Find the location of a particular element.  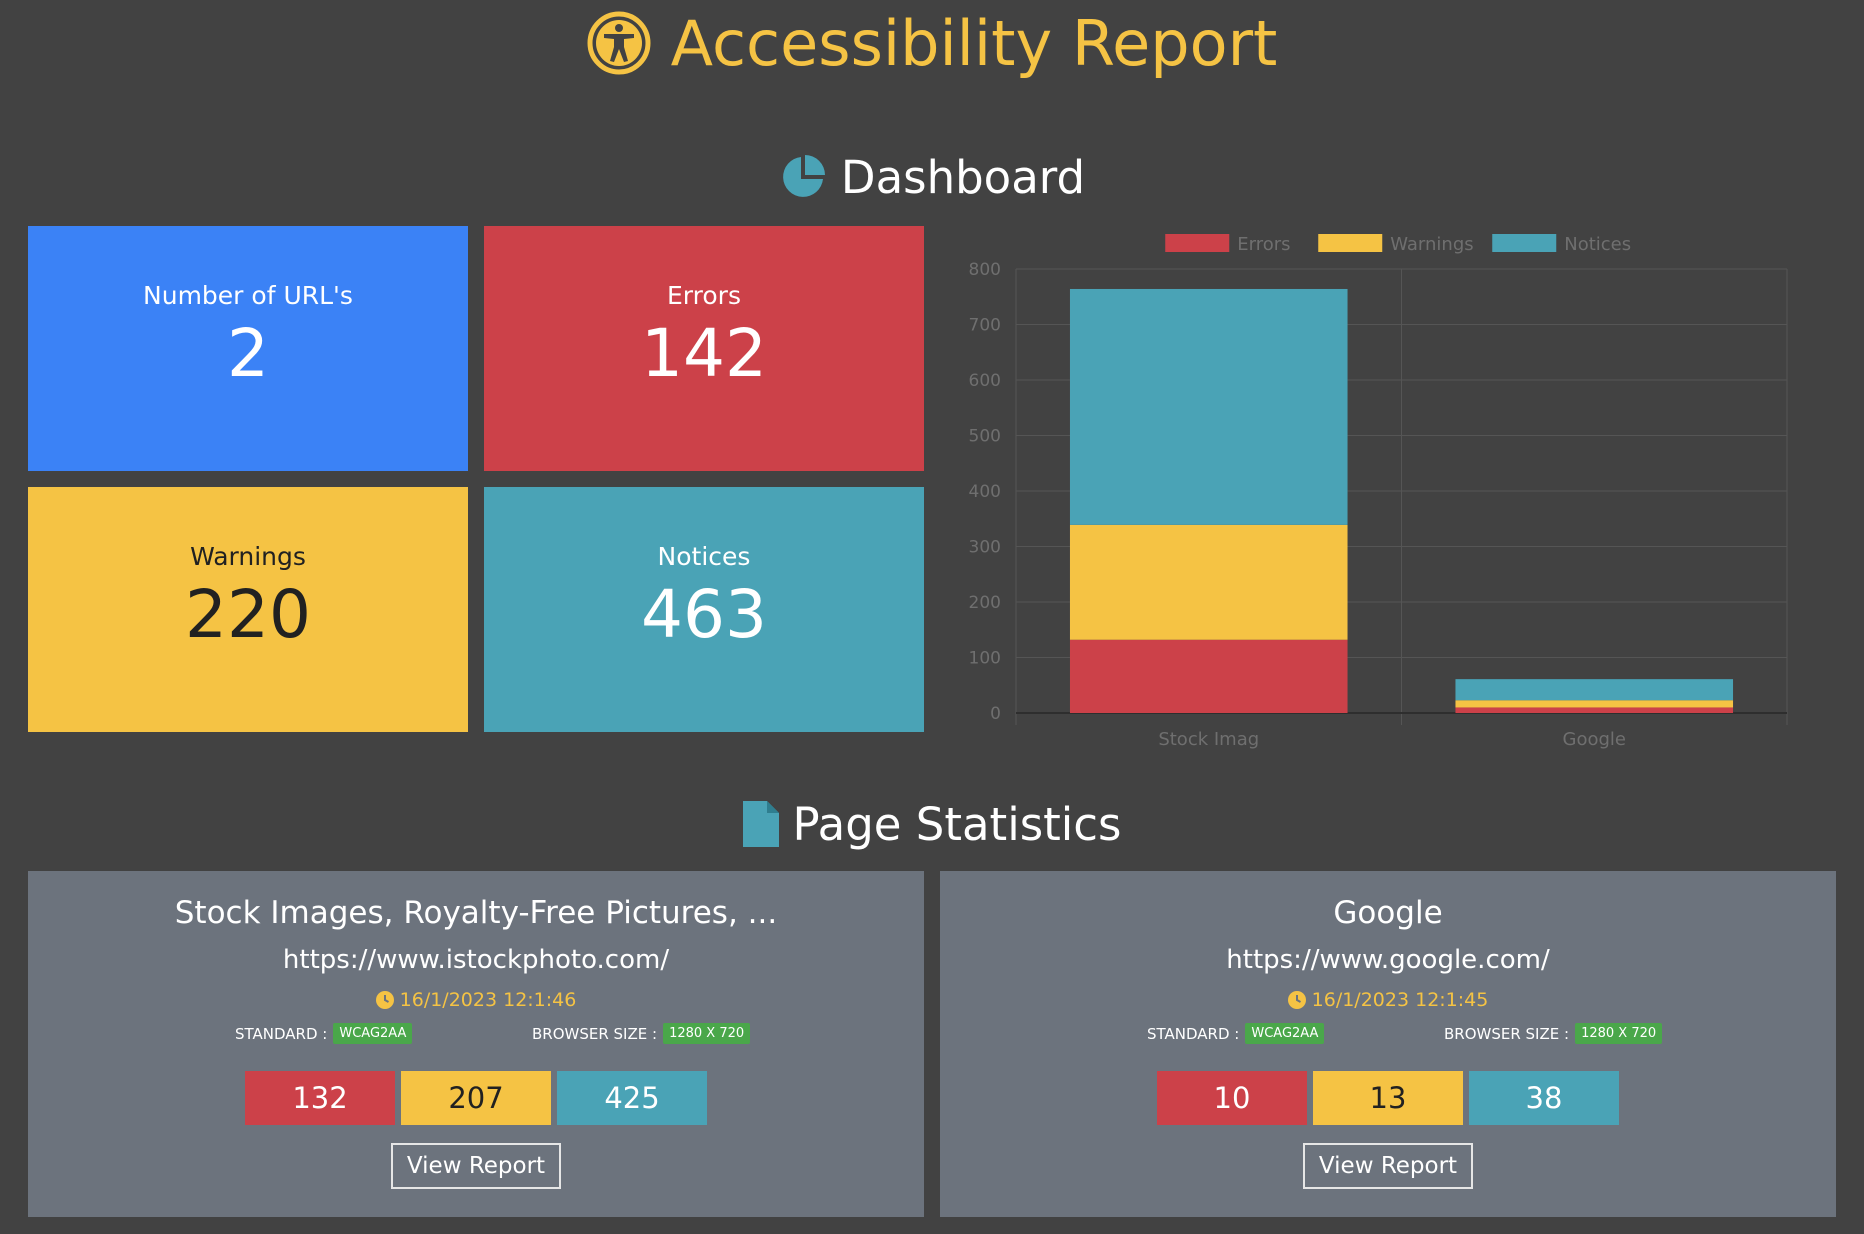

y-tick-label: 300 is located at coordinates (985, 548).